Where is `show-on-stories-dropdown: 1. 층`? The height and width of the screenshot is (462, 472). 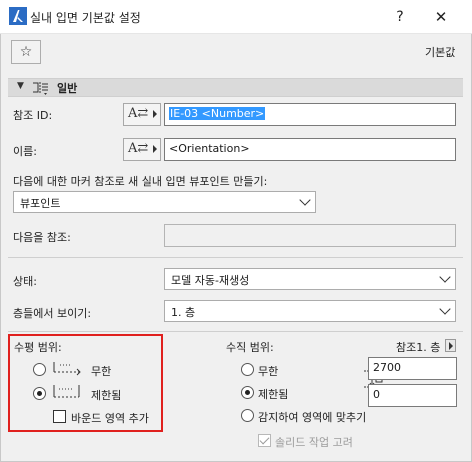
show-on-stories-dropdown: 1. 층 is located at coordinates (310, 311).